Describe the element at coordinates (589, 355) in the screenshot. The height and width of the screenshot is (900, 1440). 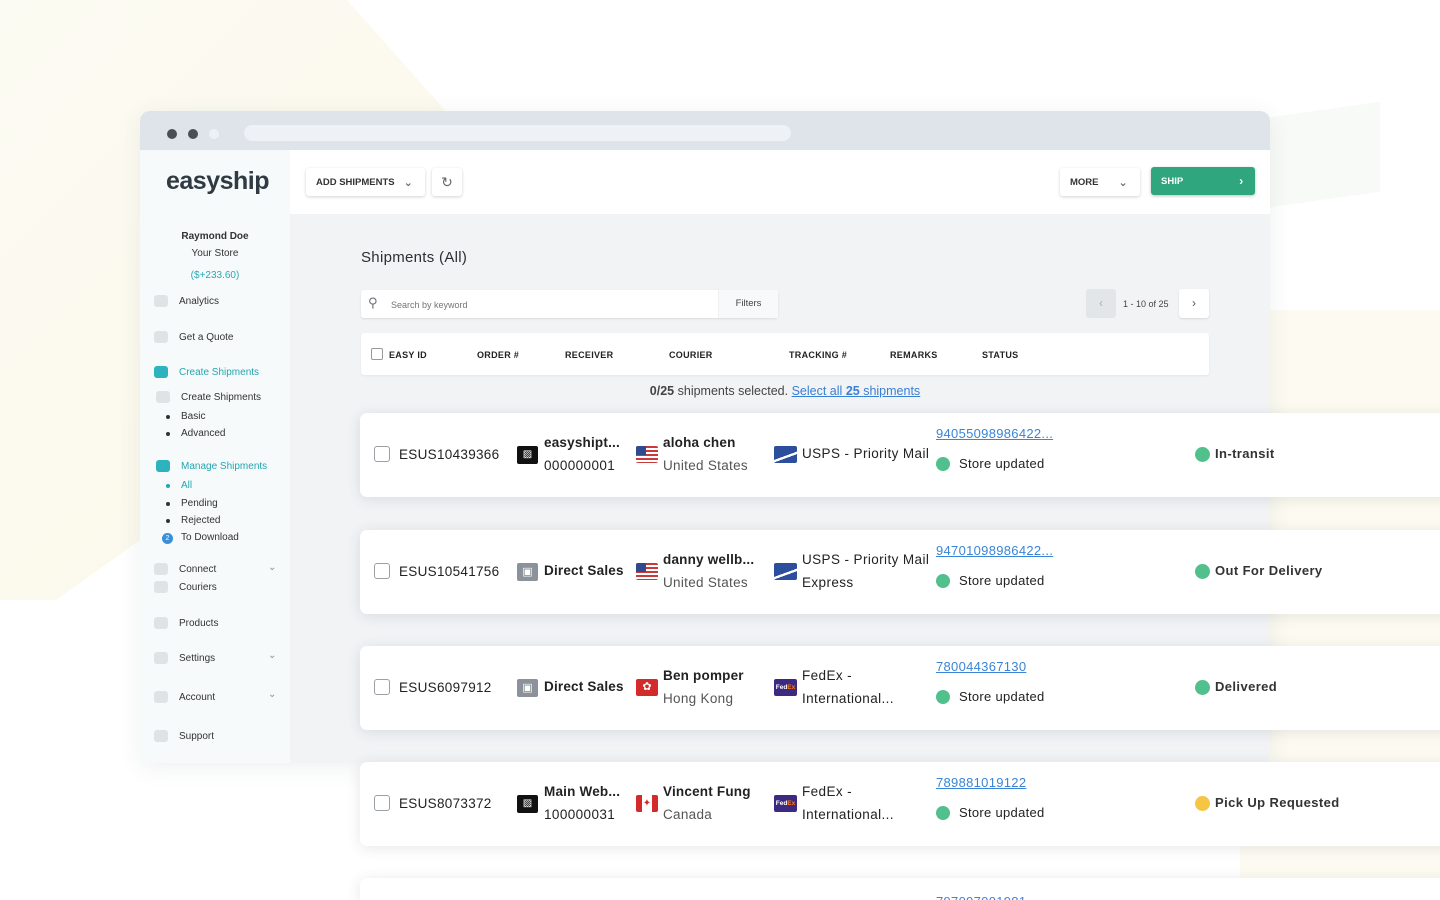
I see `column-header-receiver: RECEIVER` at that location.